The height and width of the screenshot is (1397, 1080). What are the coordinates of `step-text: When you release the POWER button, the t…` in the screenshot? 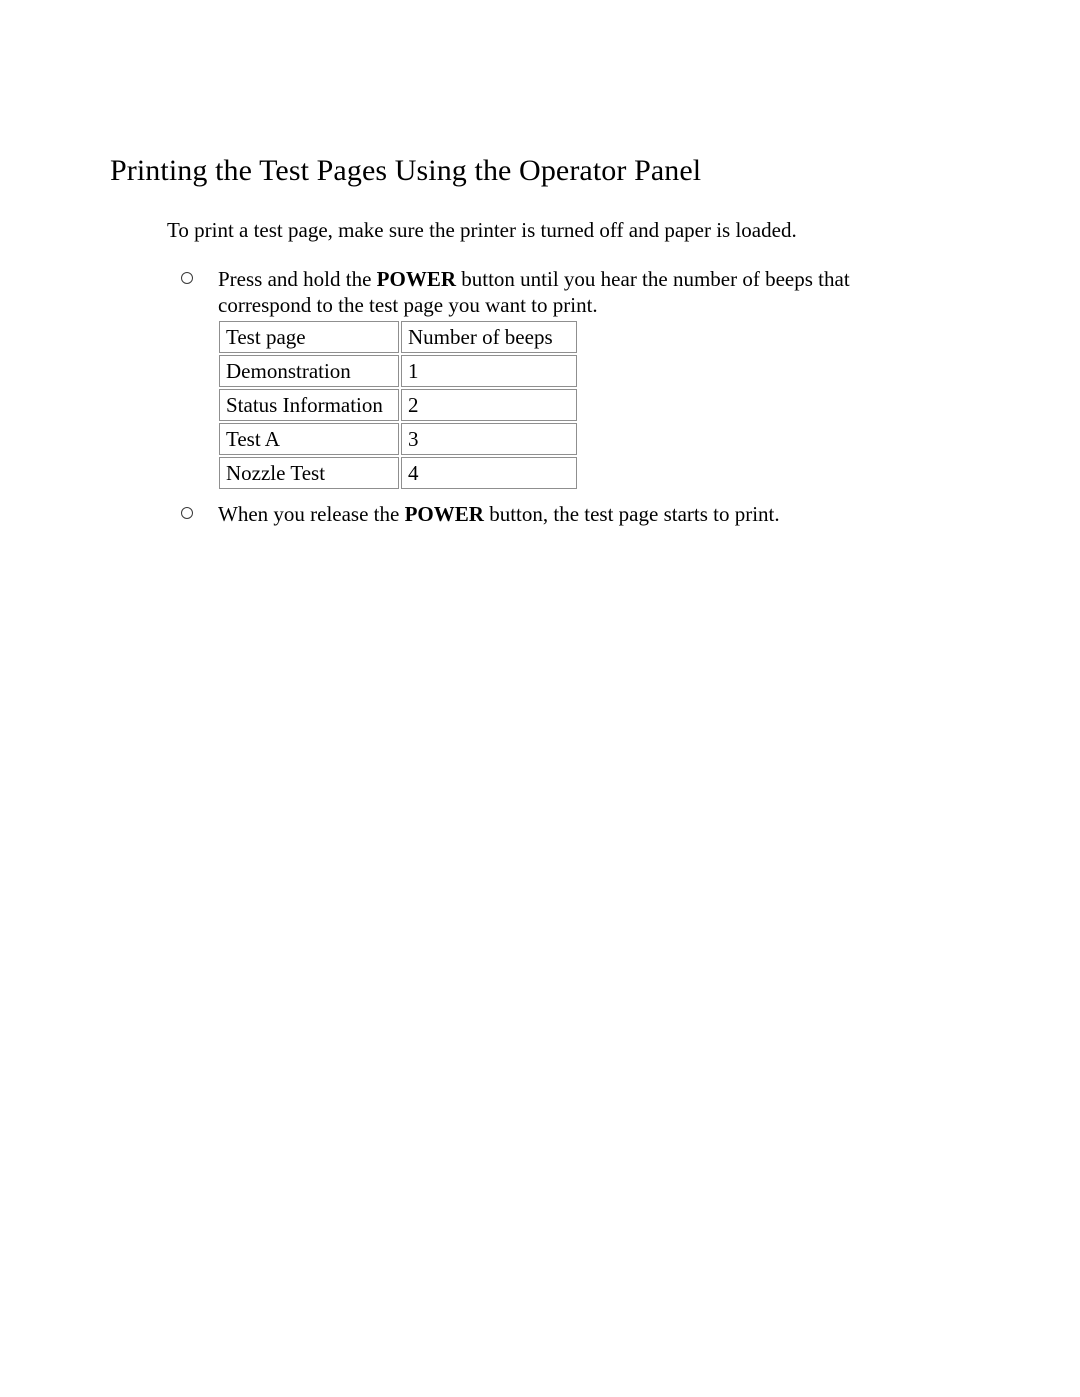 It's located at (549, 514).